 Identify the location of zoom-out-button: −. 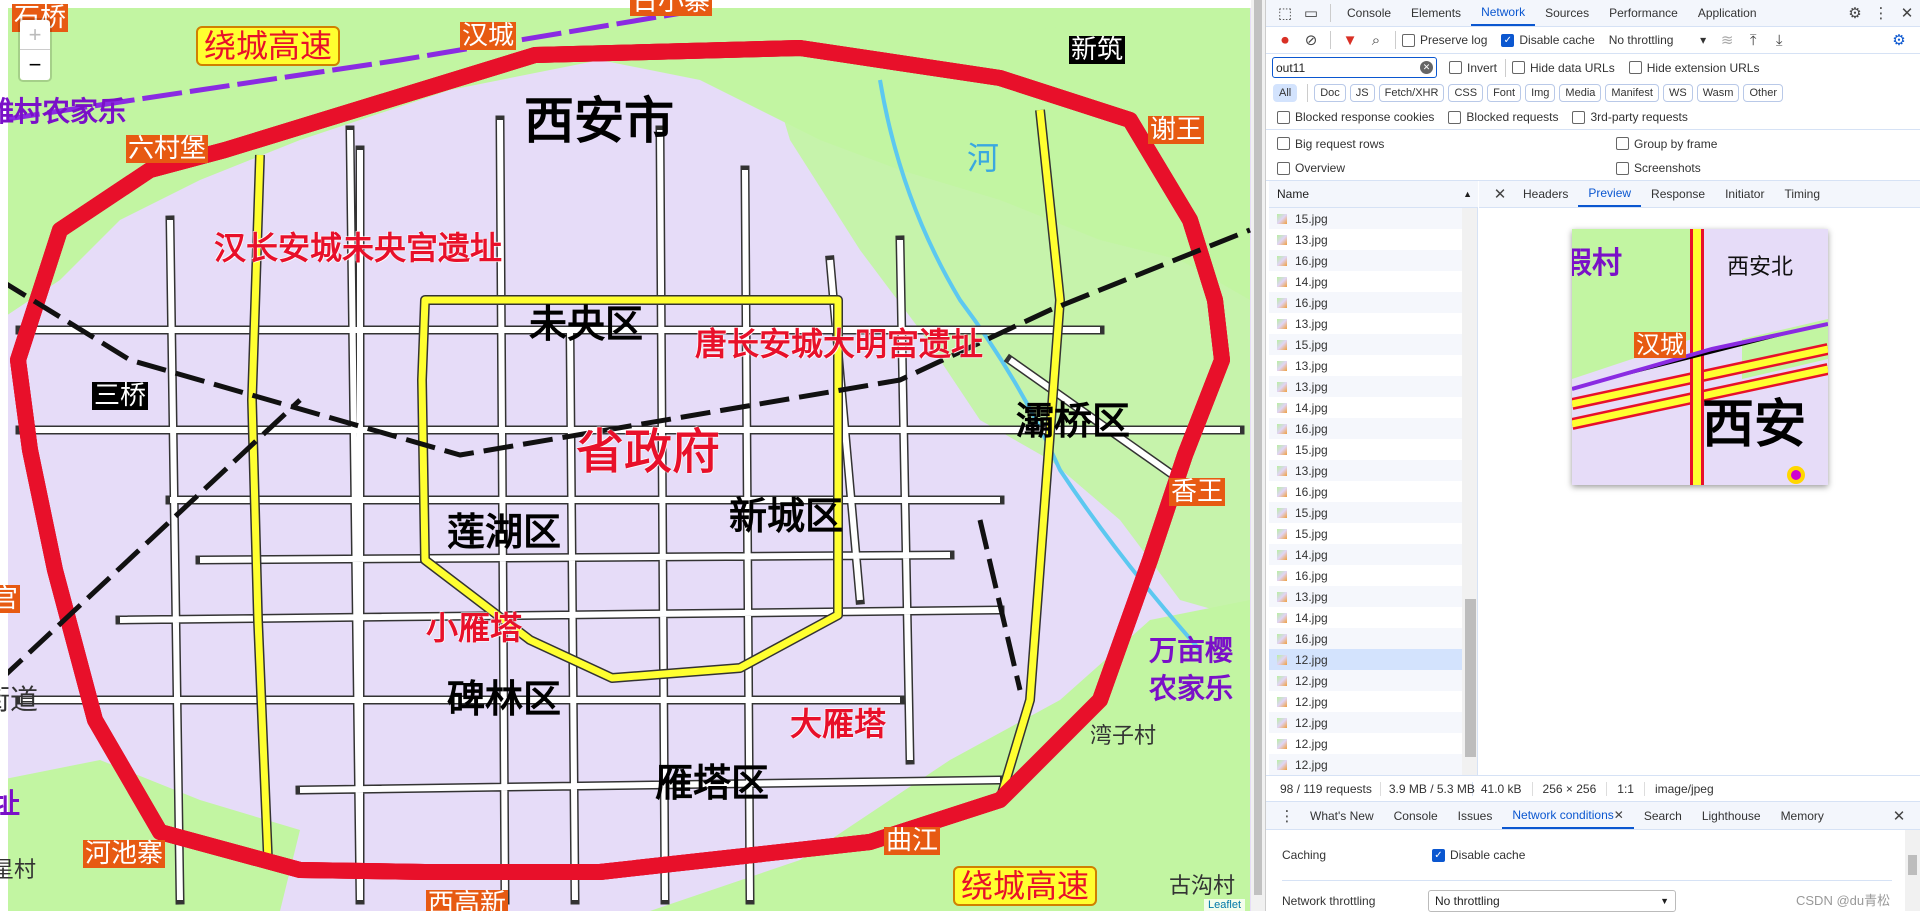
(35, 65).